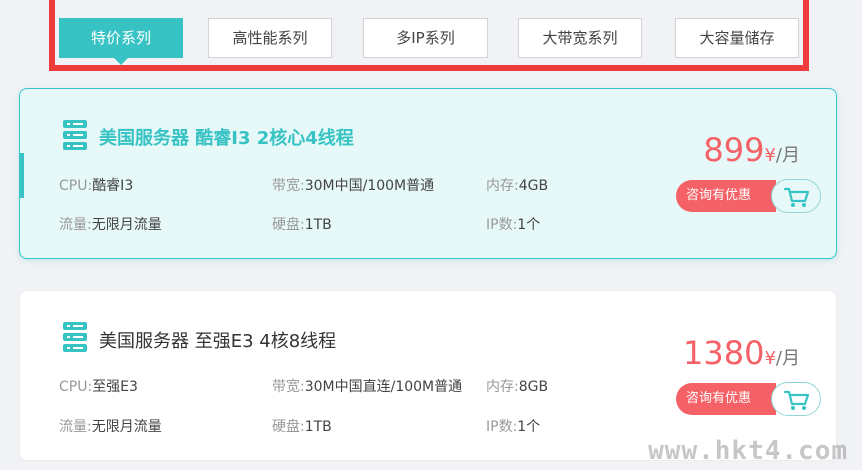 This screenshot has height=470, width=862. Describe the element at coordinates (353, 186) in the screenshot. I see `spec-bandwidth: 带宽:30M中国/100M普通` at that location.